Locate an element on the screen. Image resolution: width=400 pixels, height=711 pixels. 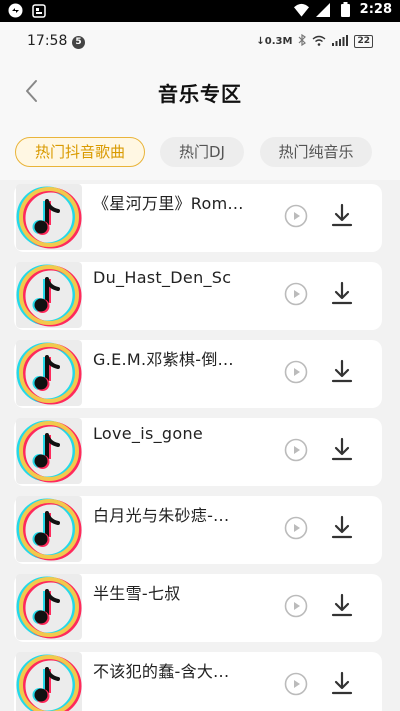
song-title: Love_is_gone is located at coordinates (148, 433).